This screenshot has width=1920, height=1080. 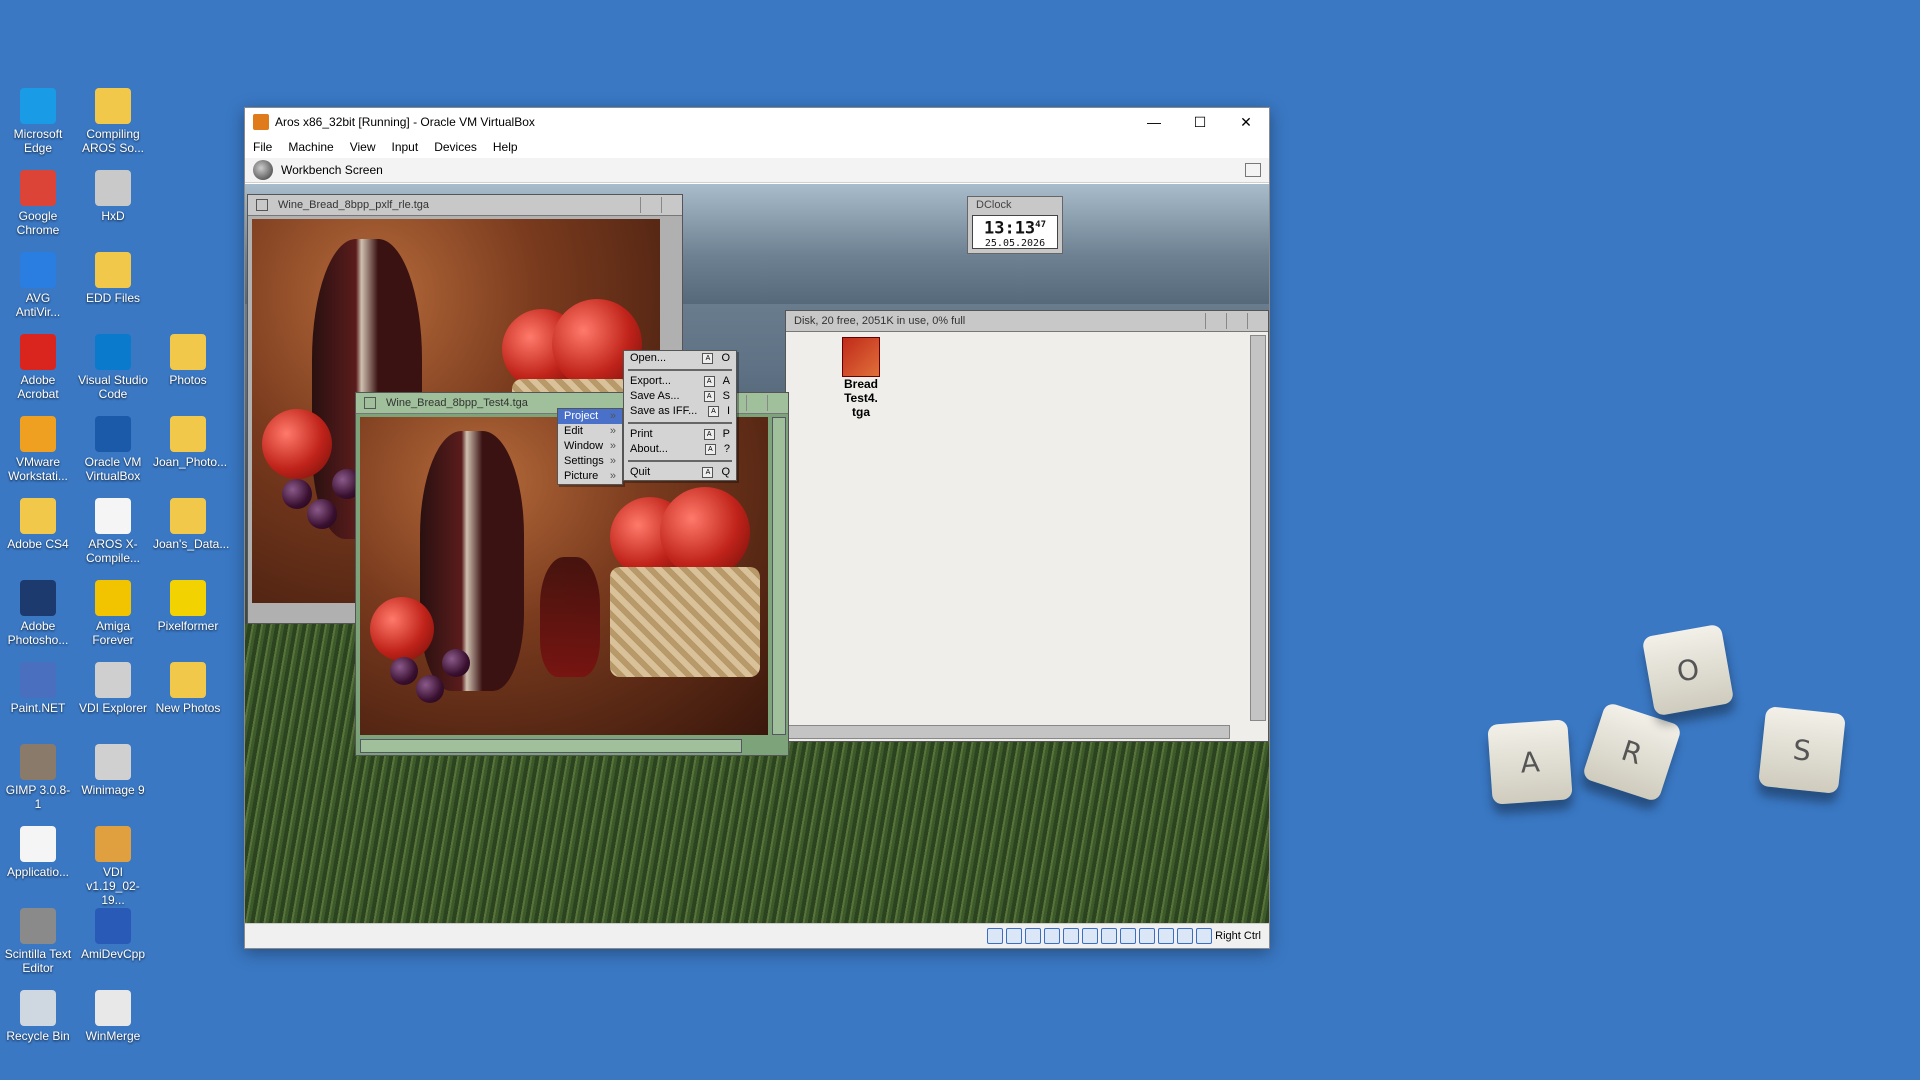 I want to click on close-button: ✕, so click(x=1246, y=122).